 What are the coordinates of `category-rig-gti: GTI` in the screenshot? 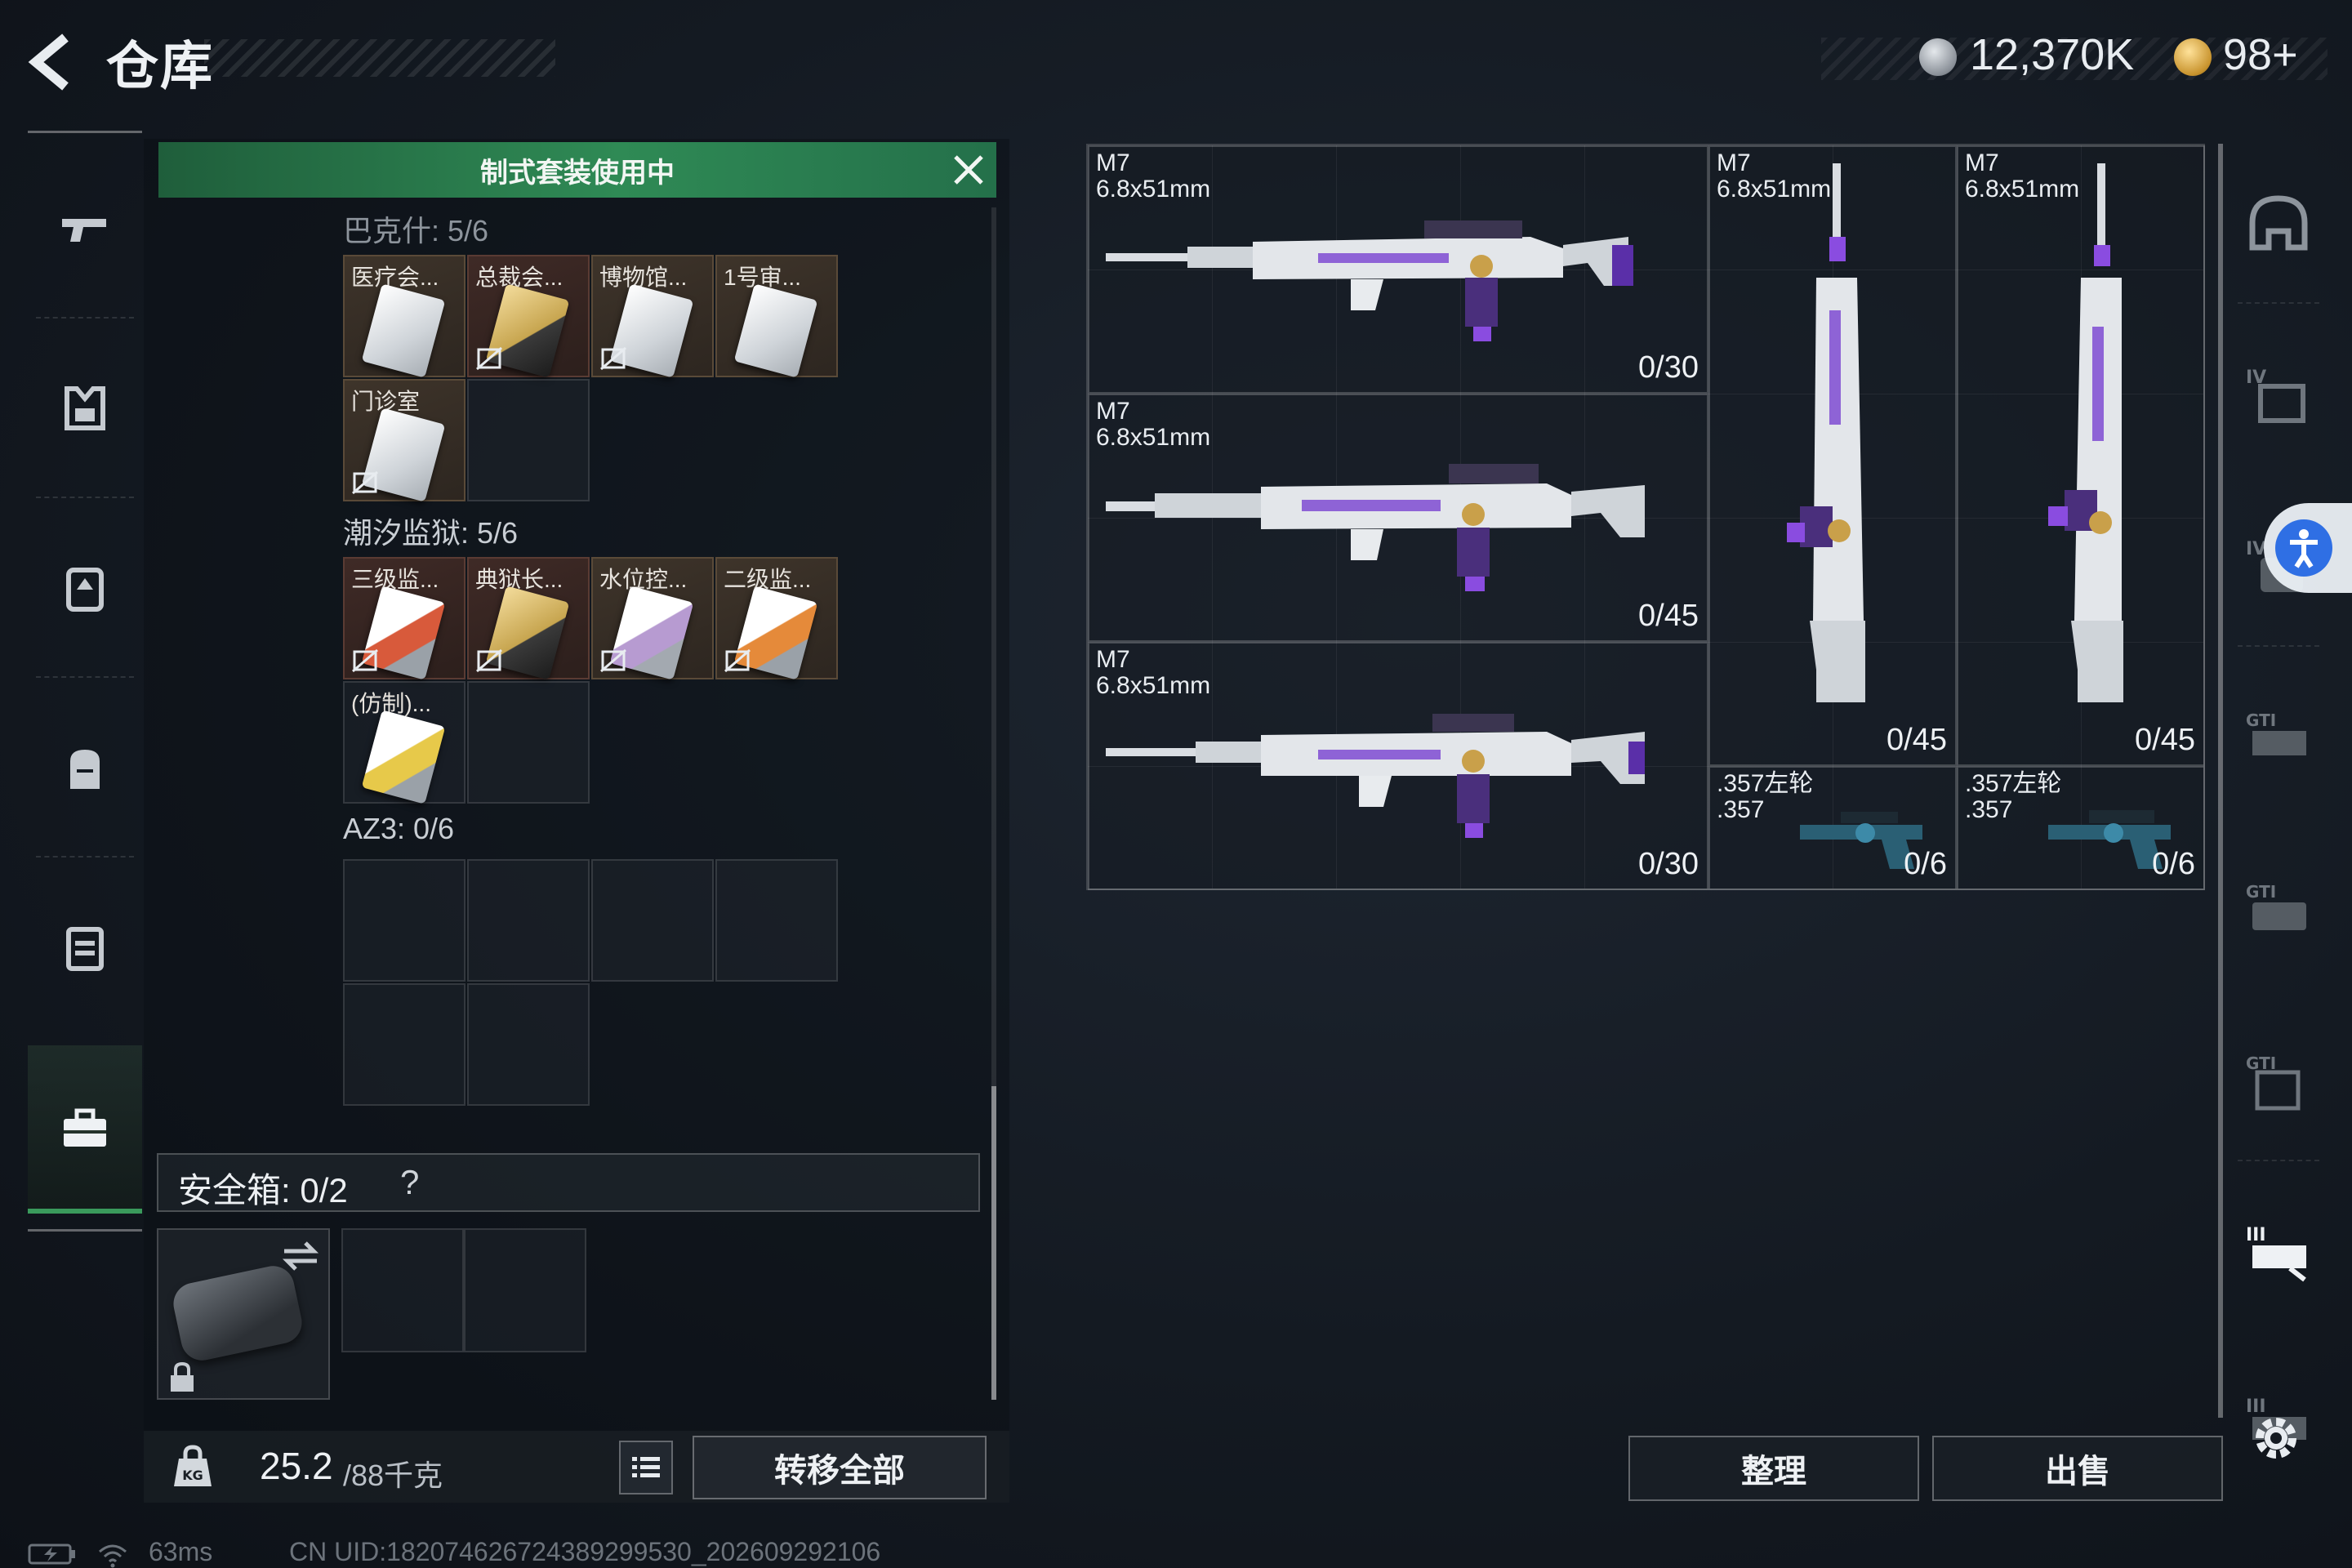 It's located at (2279, 739).